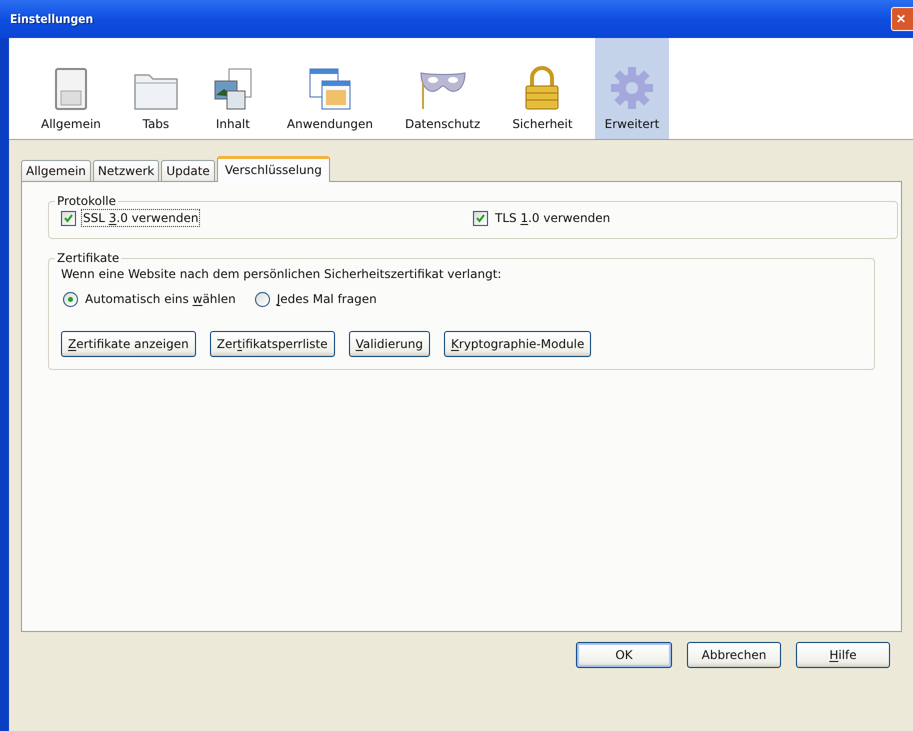  Describe the element at coordinates (624, 655) in the screenshot. I see `dialog-button: OK` at that location.